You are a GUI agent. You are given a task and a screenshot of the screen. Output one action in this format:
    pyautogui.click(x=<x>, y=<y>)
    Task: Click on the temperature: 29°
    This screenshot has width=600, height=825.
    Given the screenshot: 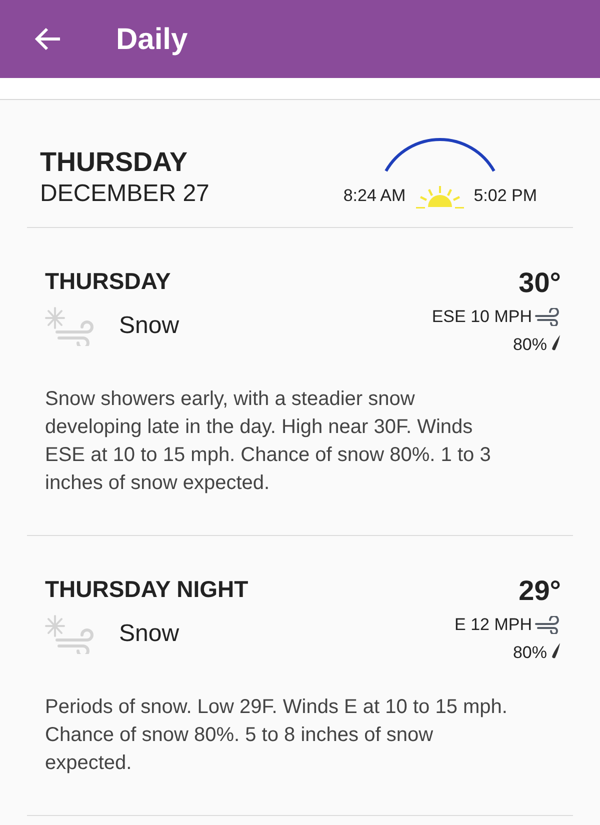 What is the action you would take?
    pyautogui.click(x=539, y=591)
    